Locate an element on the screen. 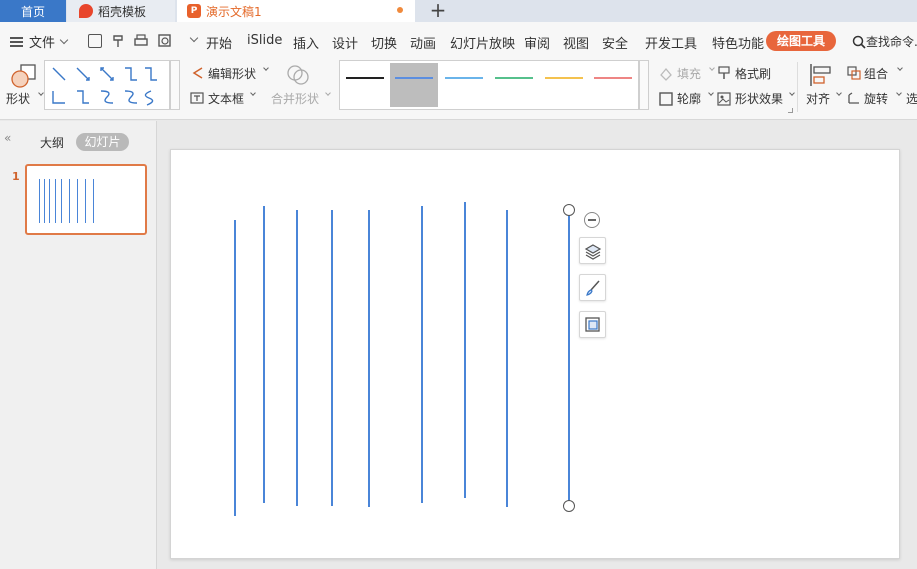 This screenshot has width=917, height=569. tab-home-label: 首页 is located at coordinates (32, 11).